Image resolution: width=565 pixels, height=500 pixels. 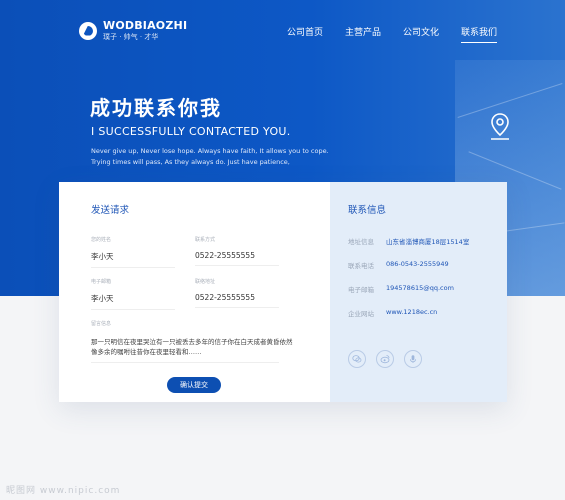 I want to click on logo-mark-icon, so click(x=88, y=30).